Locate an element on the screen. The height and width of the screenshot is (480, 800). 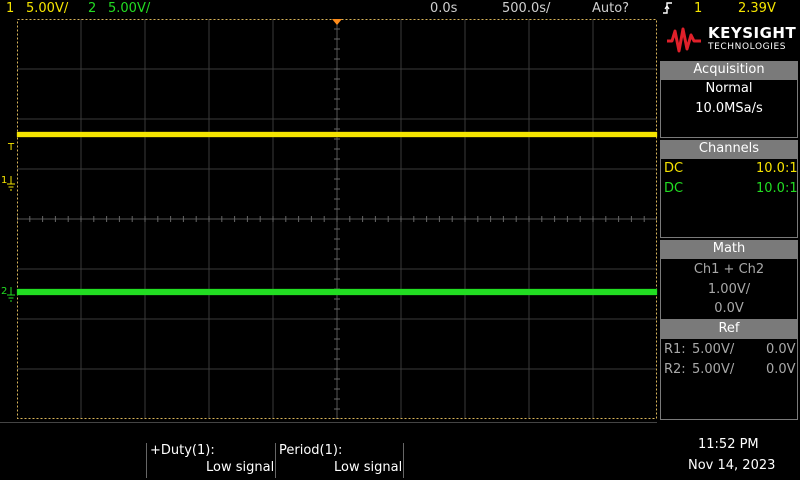
ch2-ground-icon is located at coordinates (11, 294).